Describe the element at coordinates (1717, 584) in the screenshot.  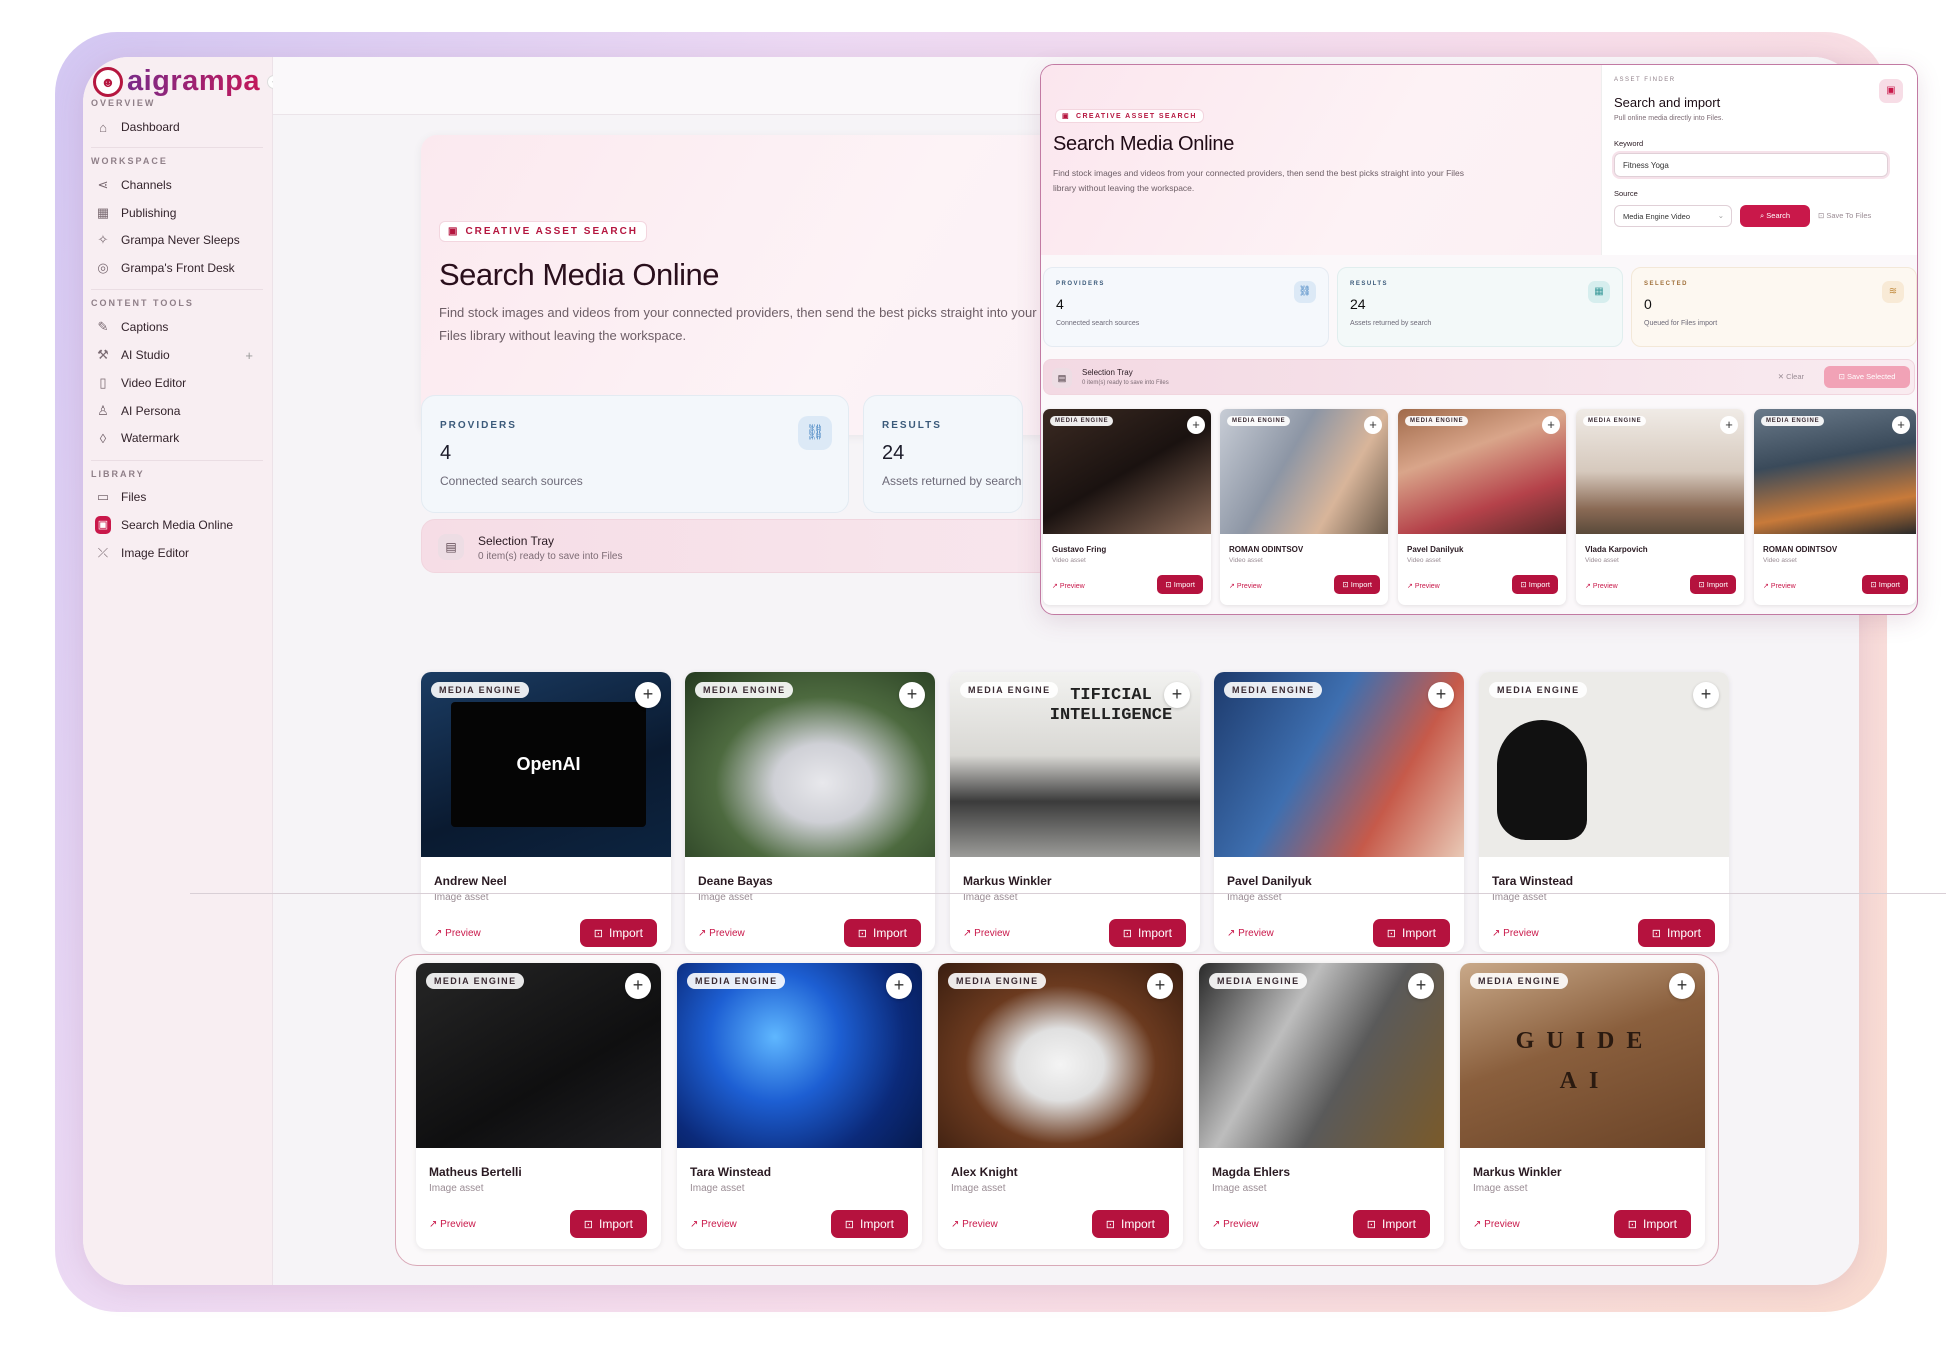
I see `import-label: Import` at that location.